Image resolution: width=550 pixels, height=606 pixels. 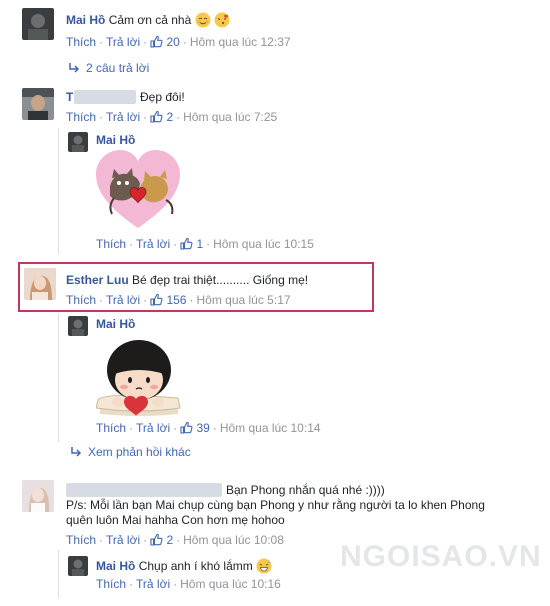 What do you see at coordinates (441, 556) in the screenshot?
I see `watermark: NGOISAO.VN` at bounding box center [441, 556].